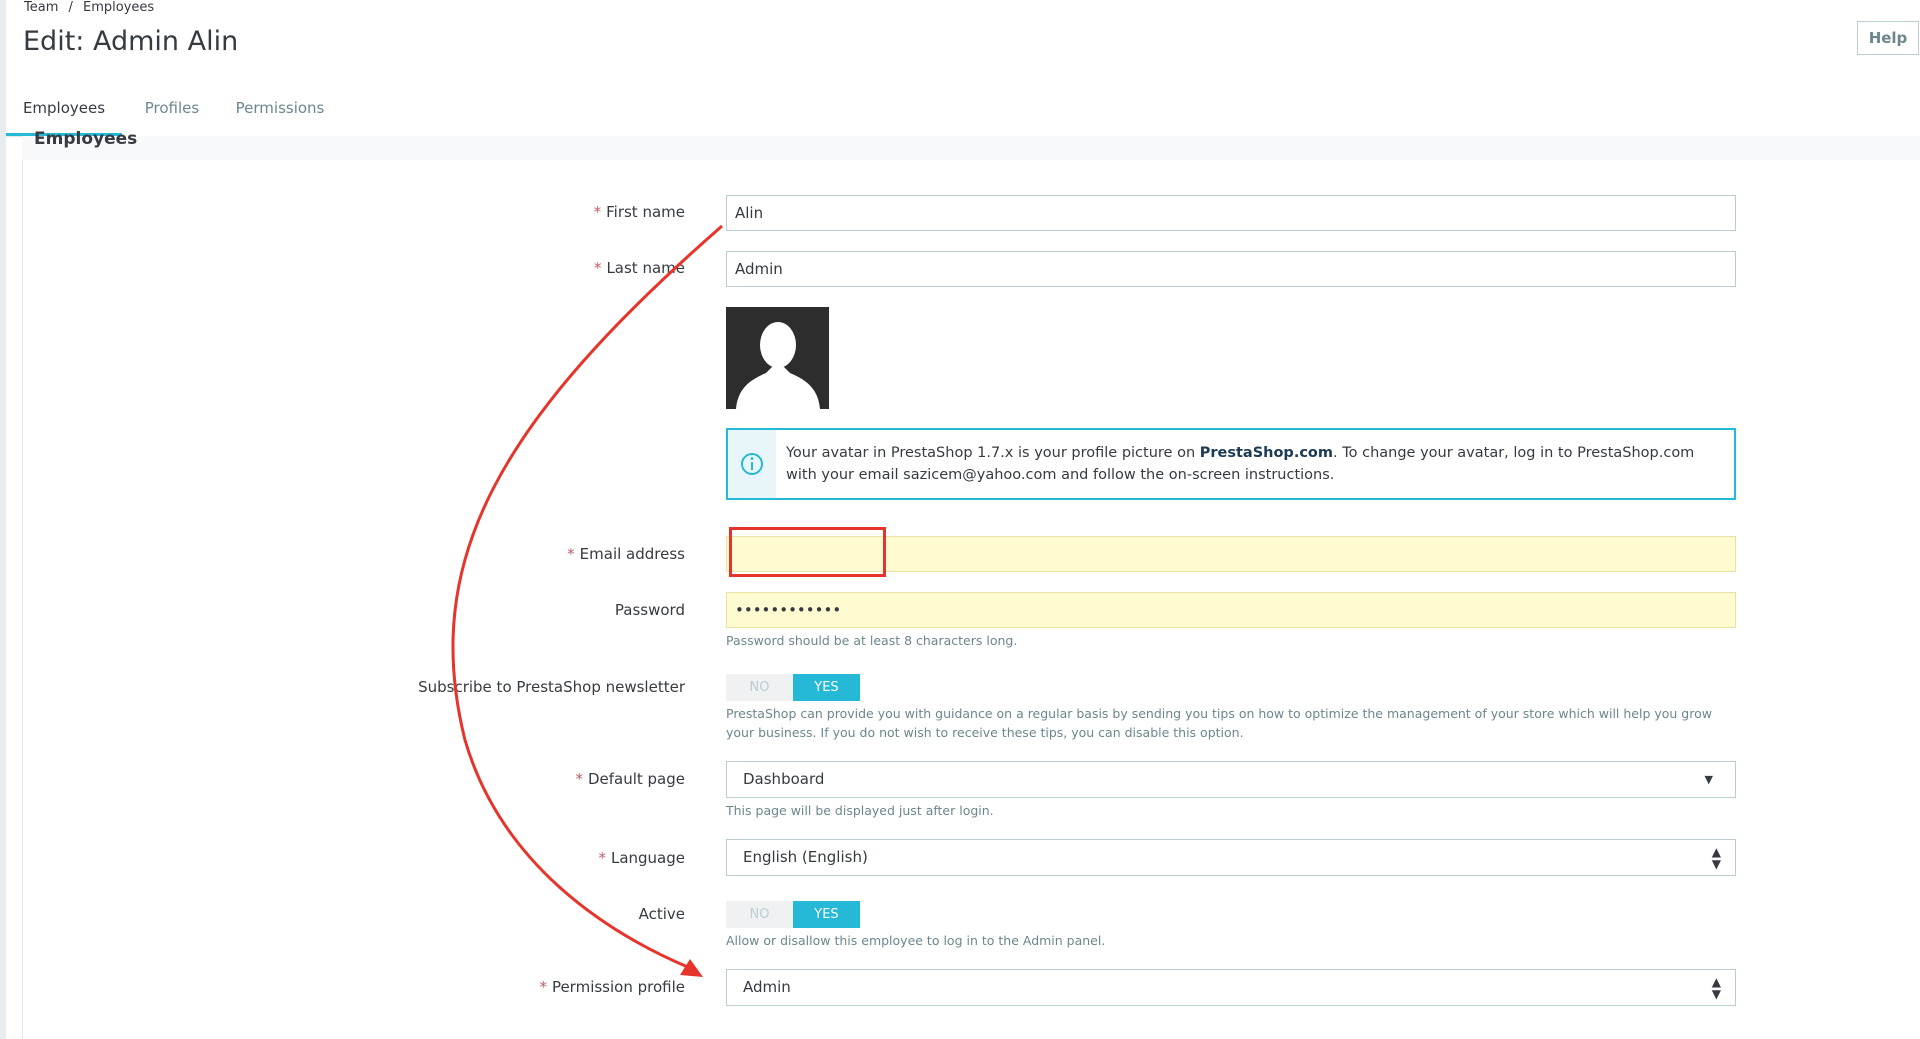  Describe the element at coordinates (805, 857) in the screenshot. I see `language-value: English (English)` at that location.